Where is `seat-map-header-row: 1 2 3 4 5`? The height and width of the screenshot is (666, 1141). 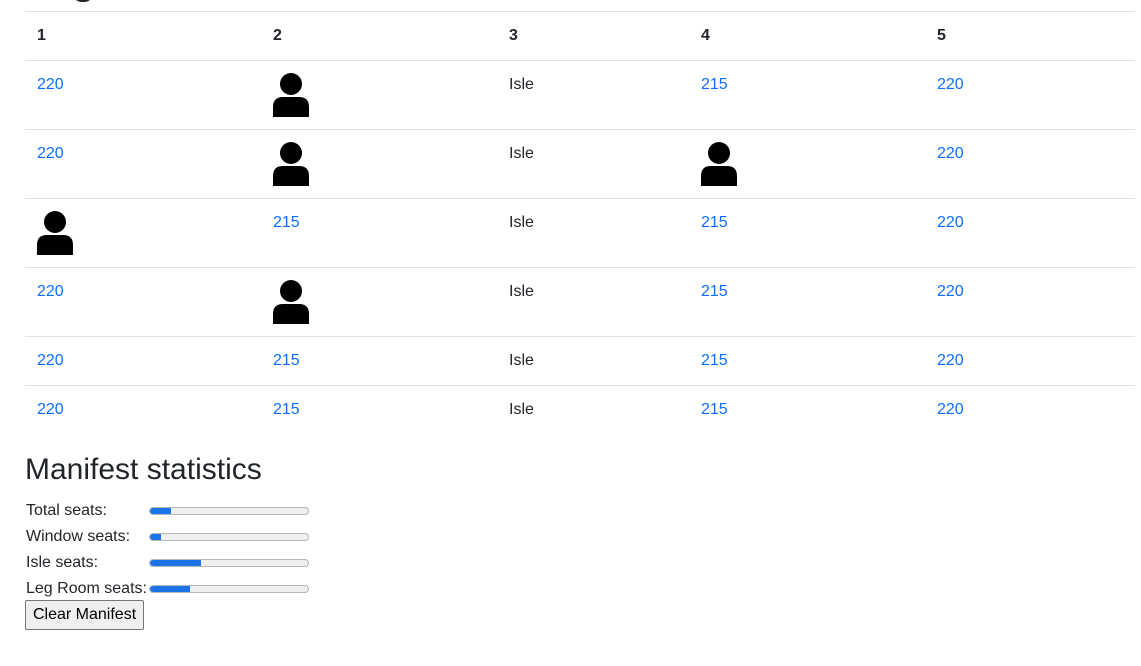 seat-map-header-row: 1 2 3 4 5 is located at coordinates (580, 36).